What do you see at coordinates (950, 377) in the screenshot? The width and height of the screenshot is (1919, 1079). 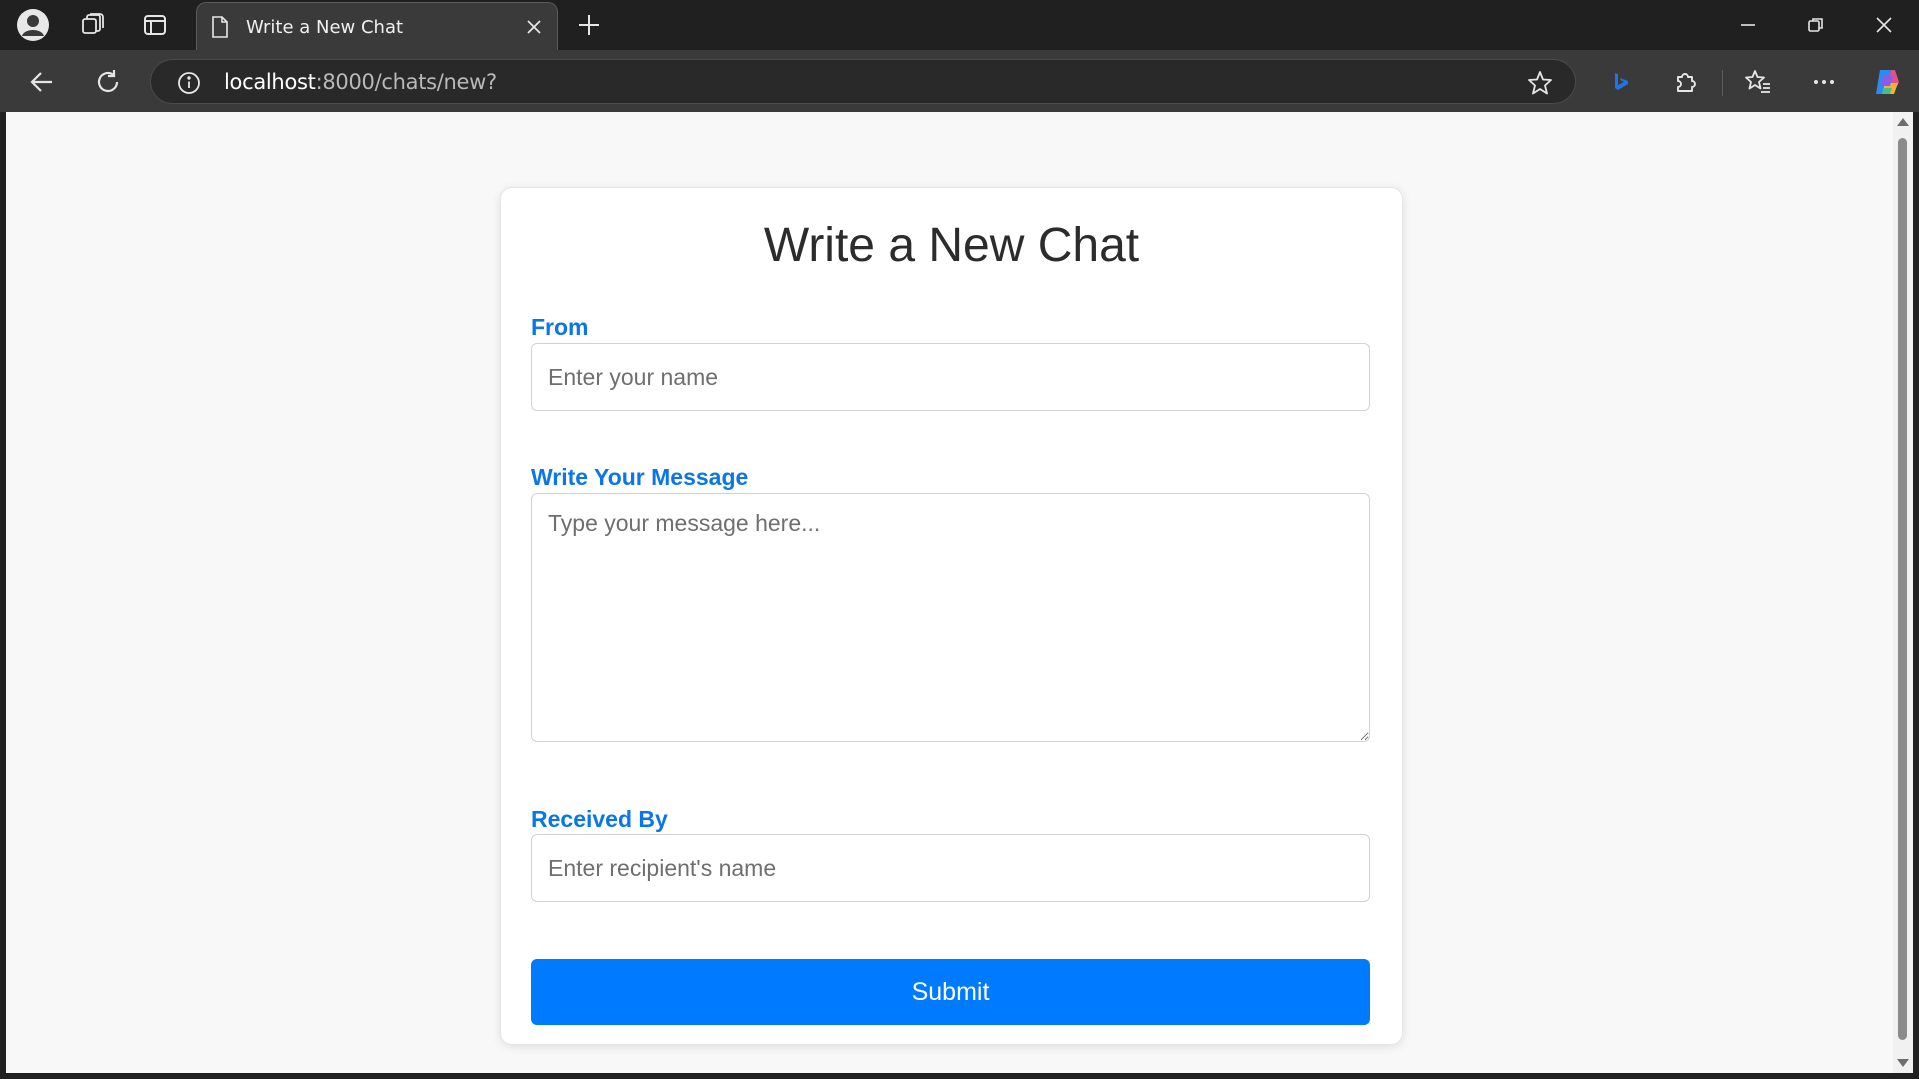 I see `from-input` at bounding box center [950, 377].